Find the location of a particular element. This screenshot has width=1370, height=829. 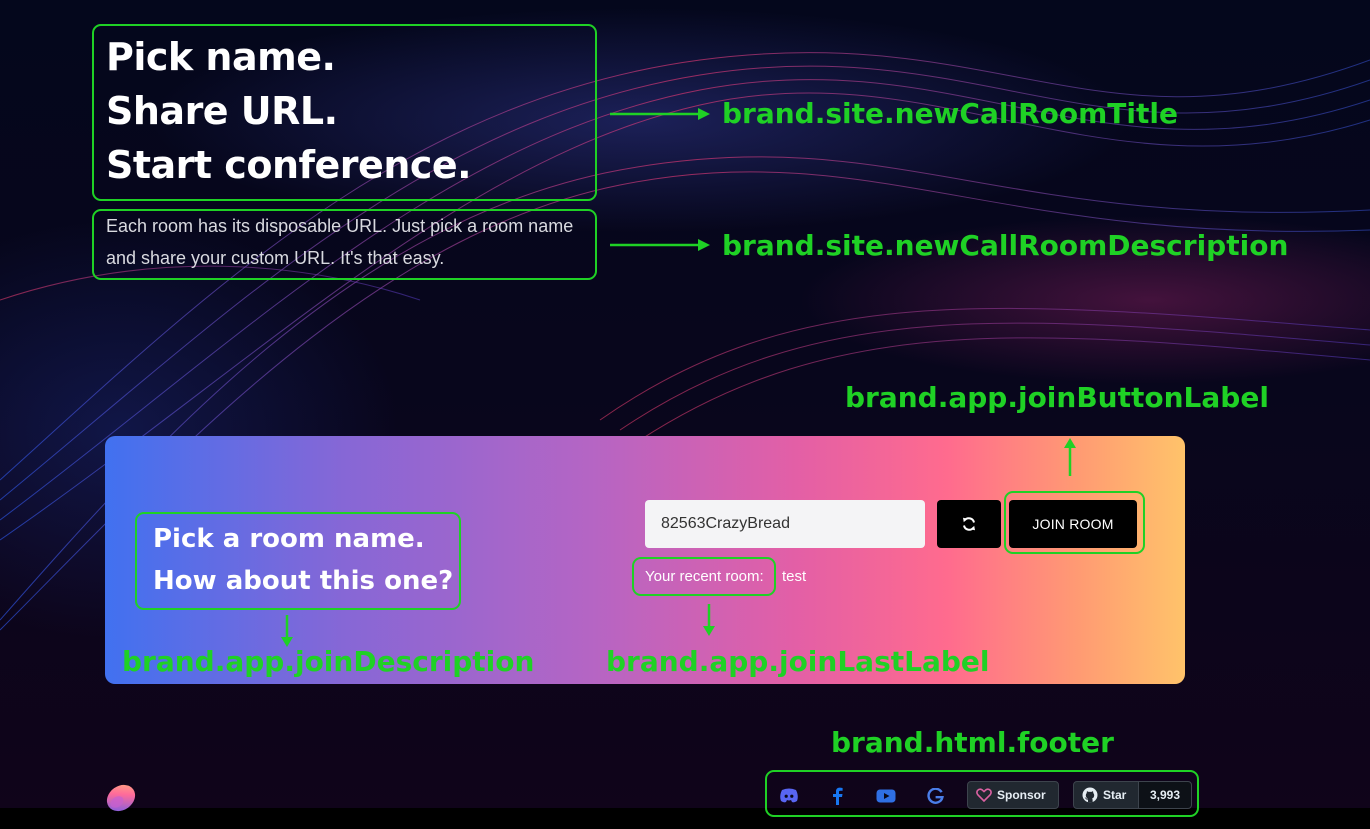

refresh-room-button is located at coordinates (969, 524).